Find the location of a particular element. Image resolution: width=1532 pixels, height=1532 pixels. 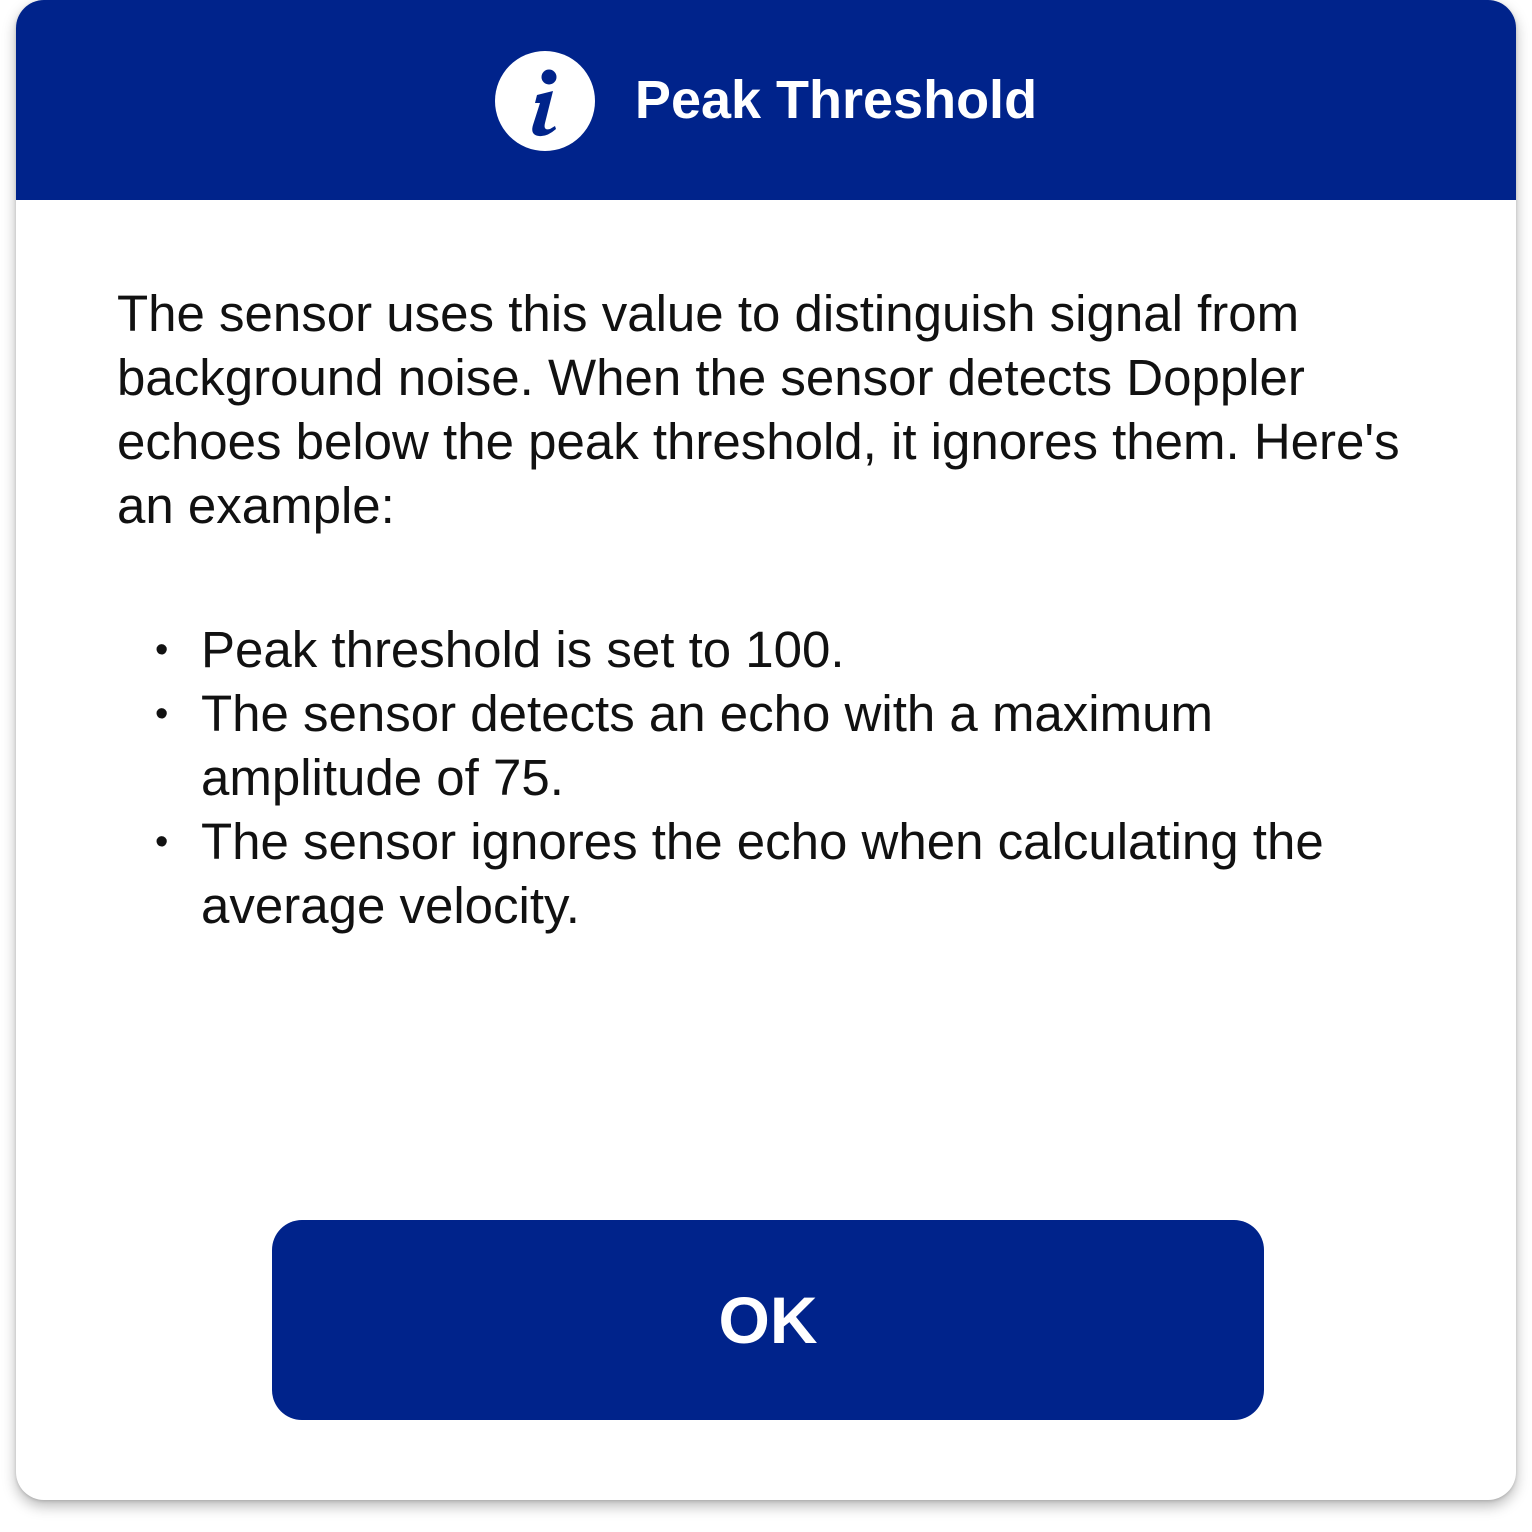

dialog-header: Peak Threshold is located at coordinates (766, 100).